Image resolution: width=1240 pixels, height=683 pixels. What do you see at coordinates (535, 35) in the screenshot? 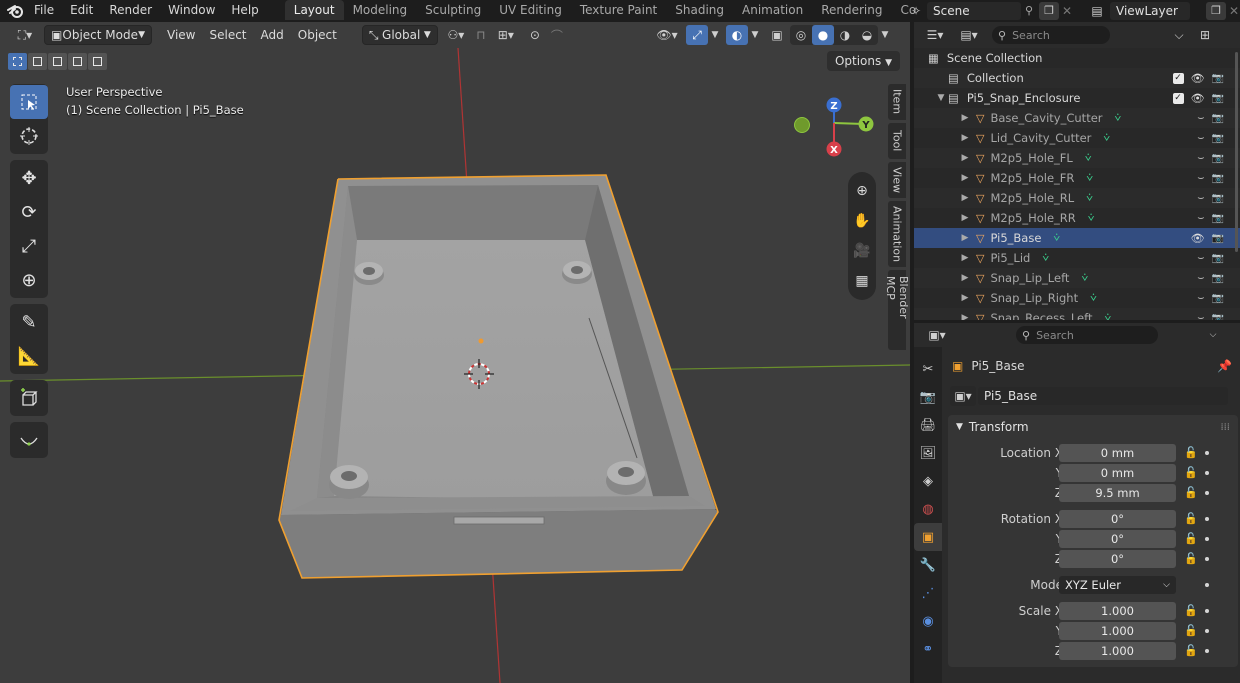
I see `proportional-edit-icon: ⊙` at bounding box center [535, 35].